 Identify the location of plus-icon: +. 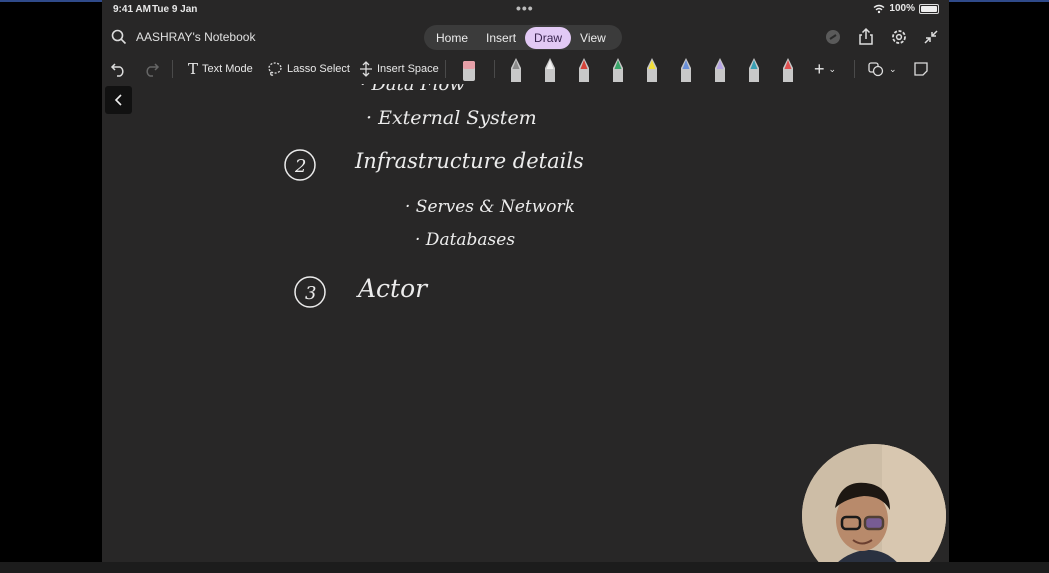
(819, 68).